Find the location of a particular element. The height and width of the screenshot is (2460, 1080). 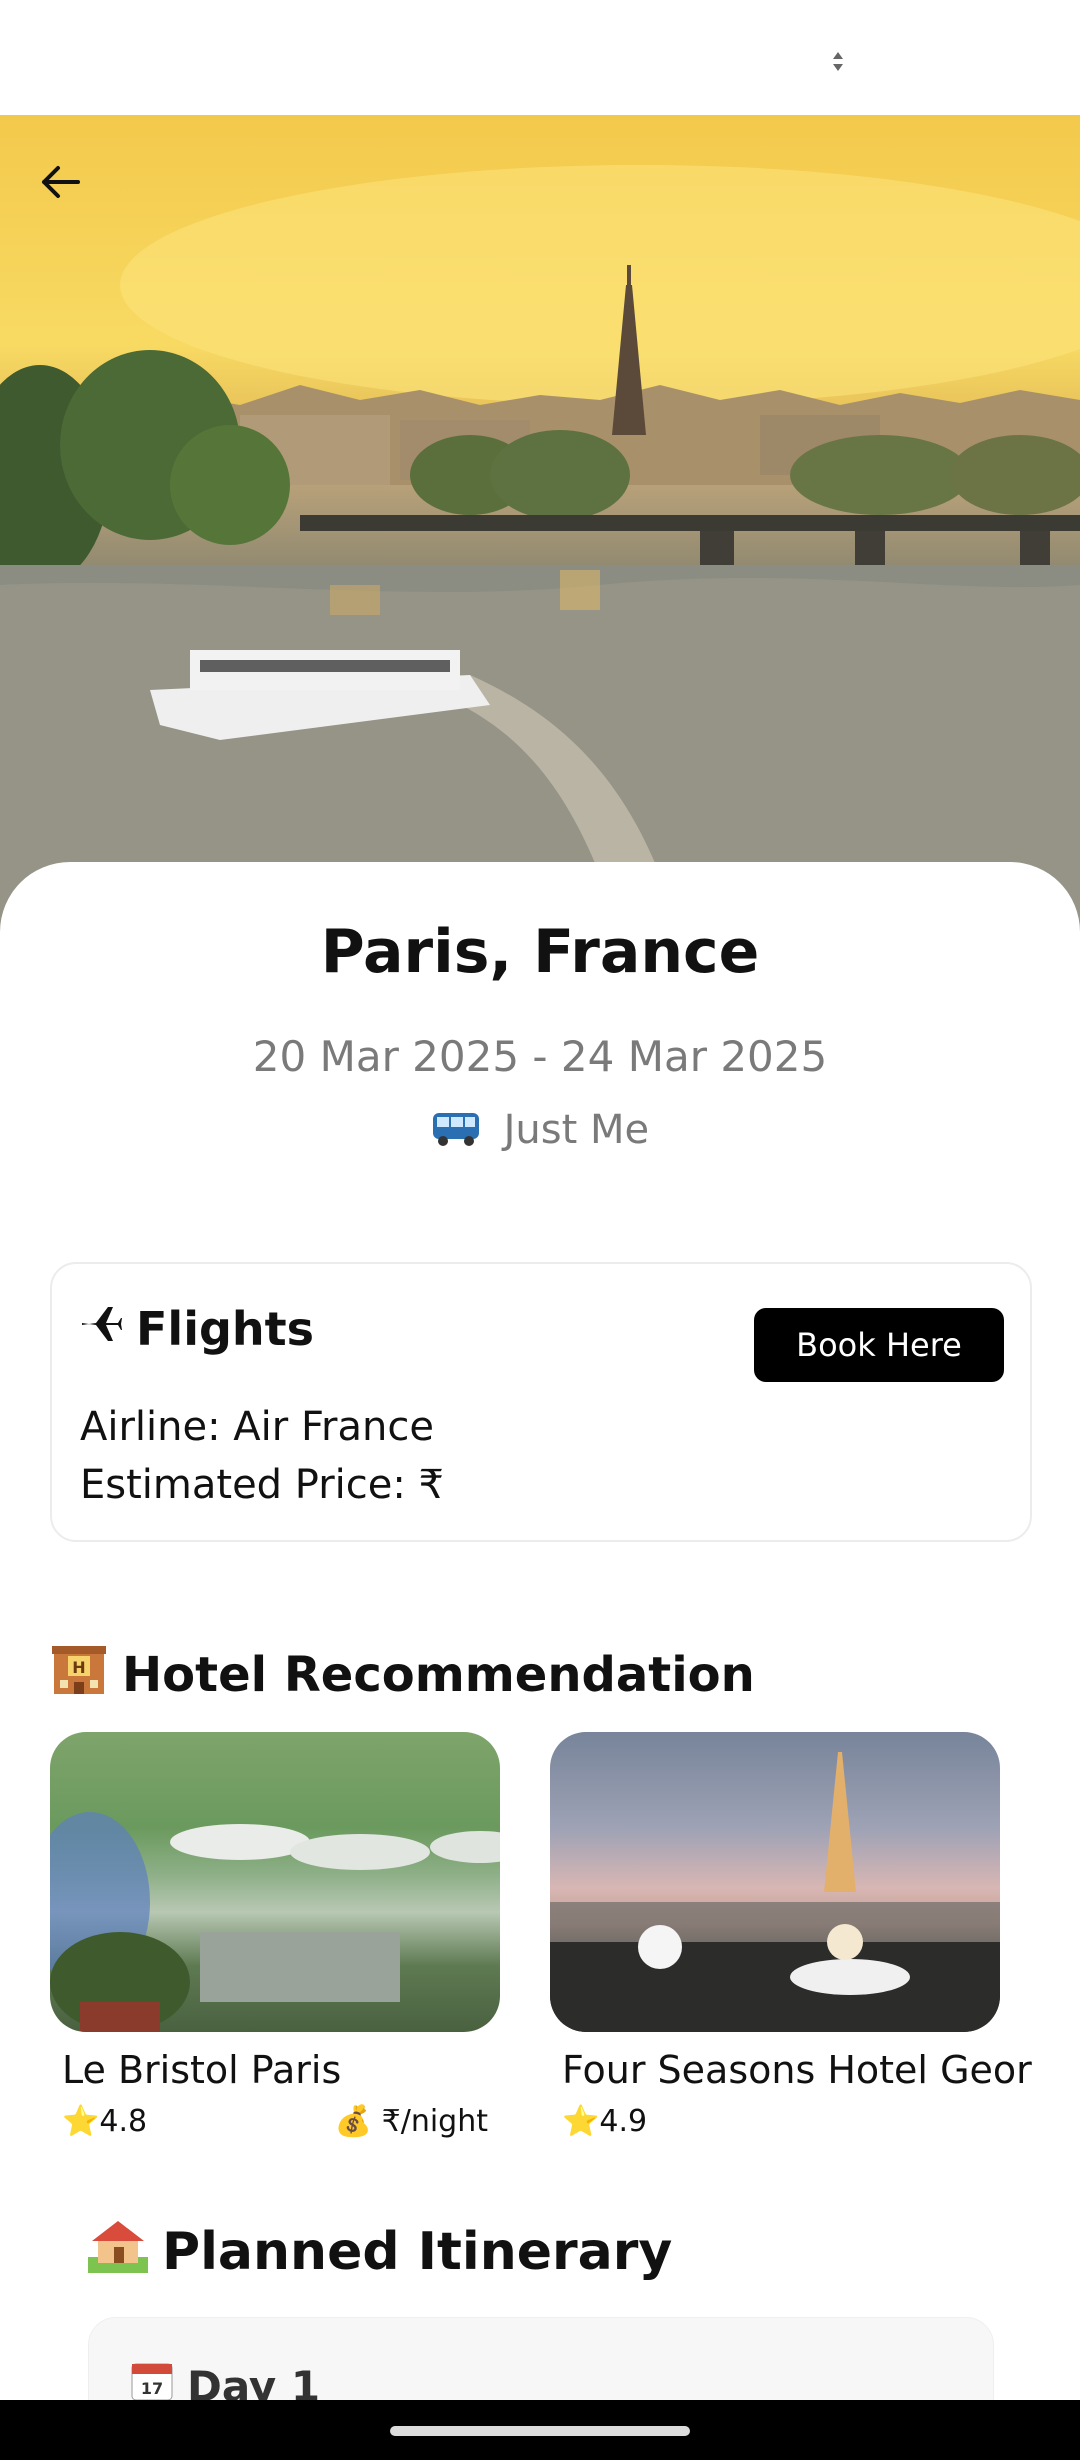

hotel-icon: H is located at coordinates (79, 1675).